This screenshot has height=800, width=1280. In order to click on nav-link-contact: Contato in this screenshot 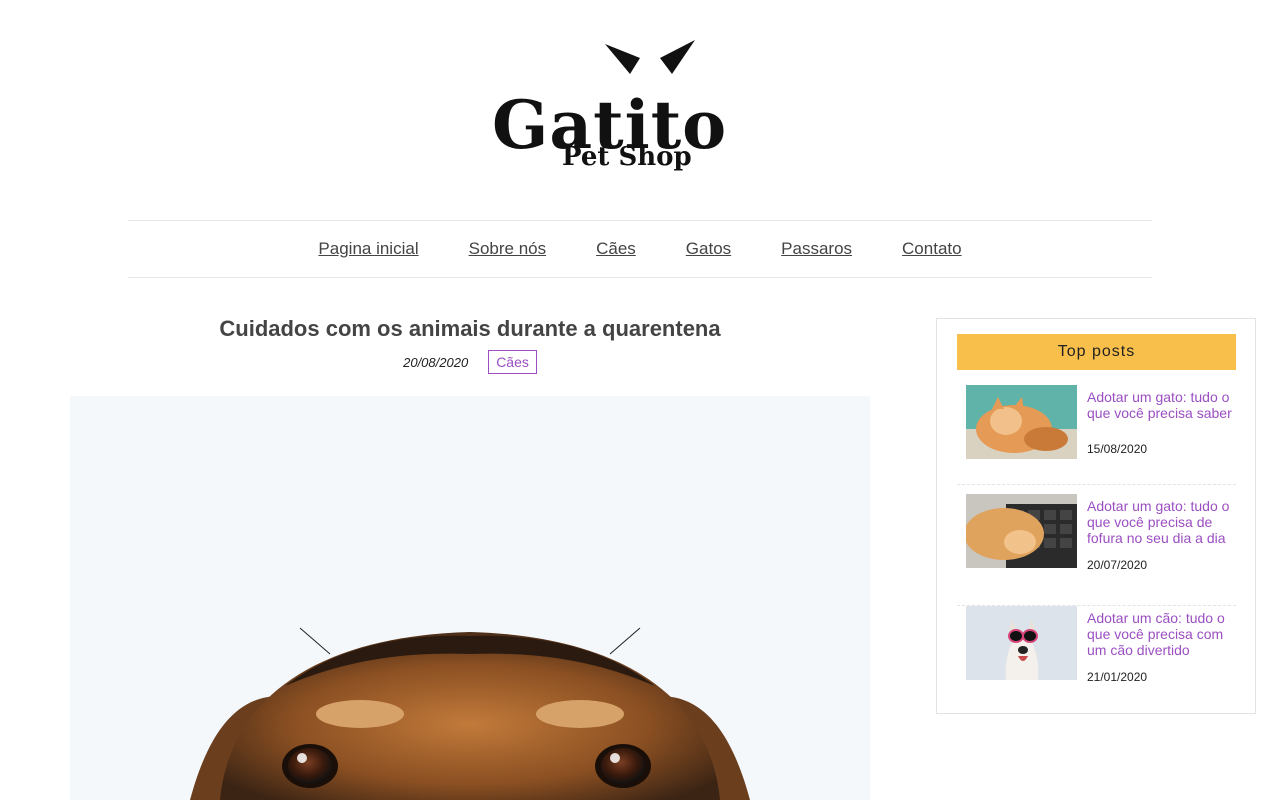, I will do `click(932, 249)`.